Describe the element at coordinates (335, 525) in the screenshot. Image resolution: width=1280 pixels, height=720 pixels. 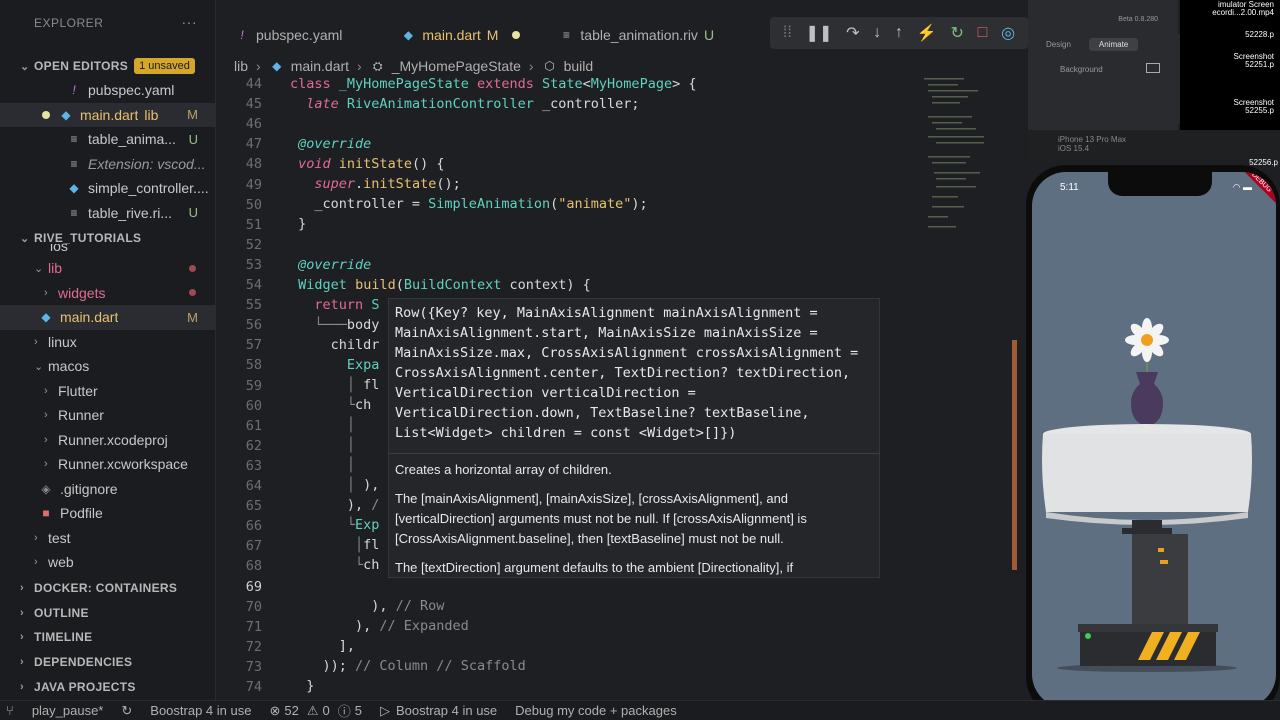
I see `code-line: └Exp` at that location.